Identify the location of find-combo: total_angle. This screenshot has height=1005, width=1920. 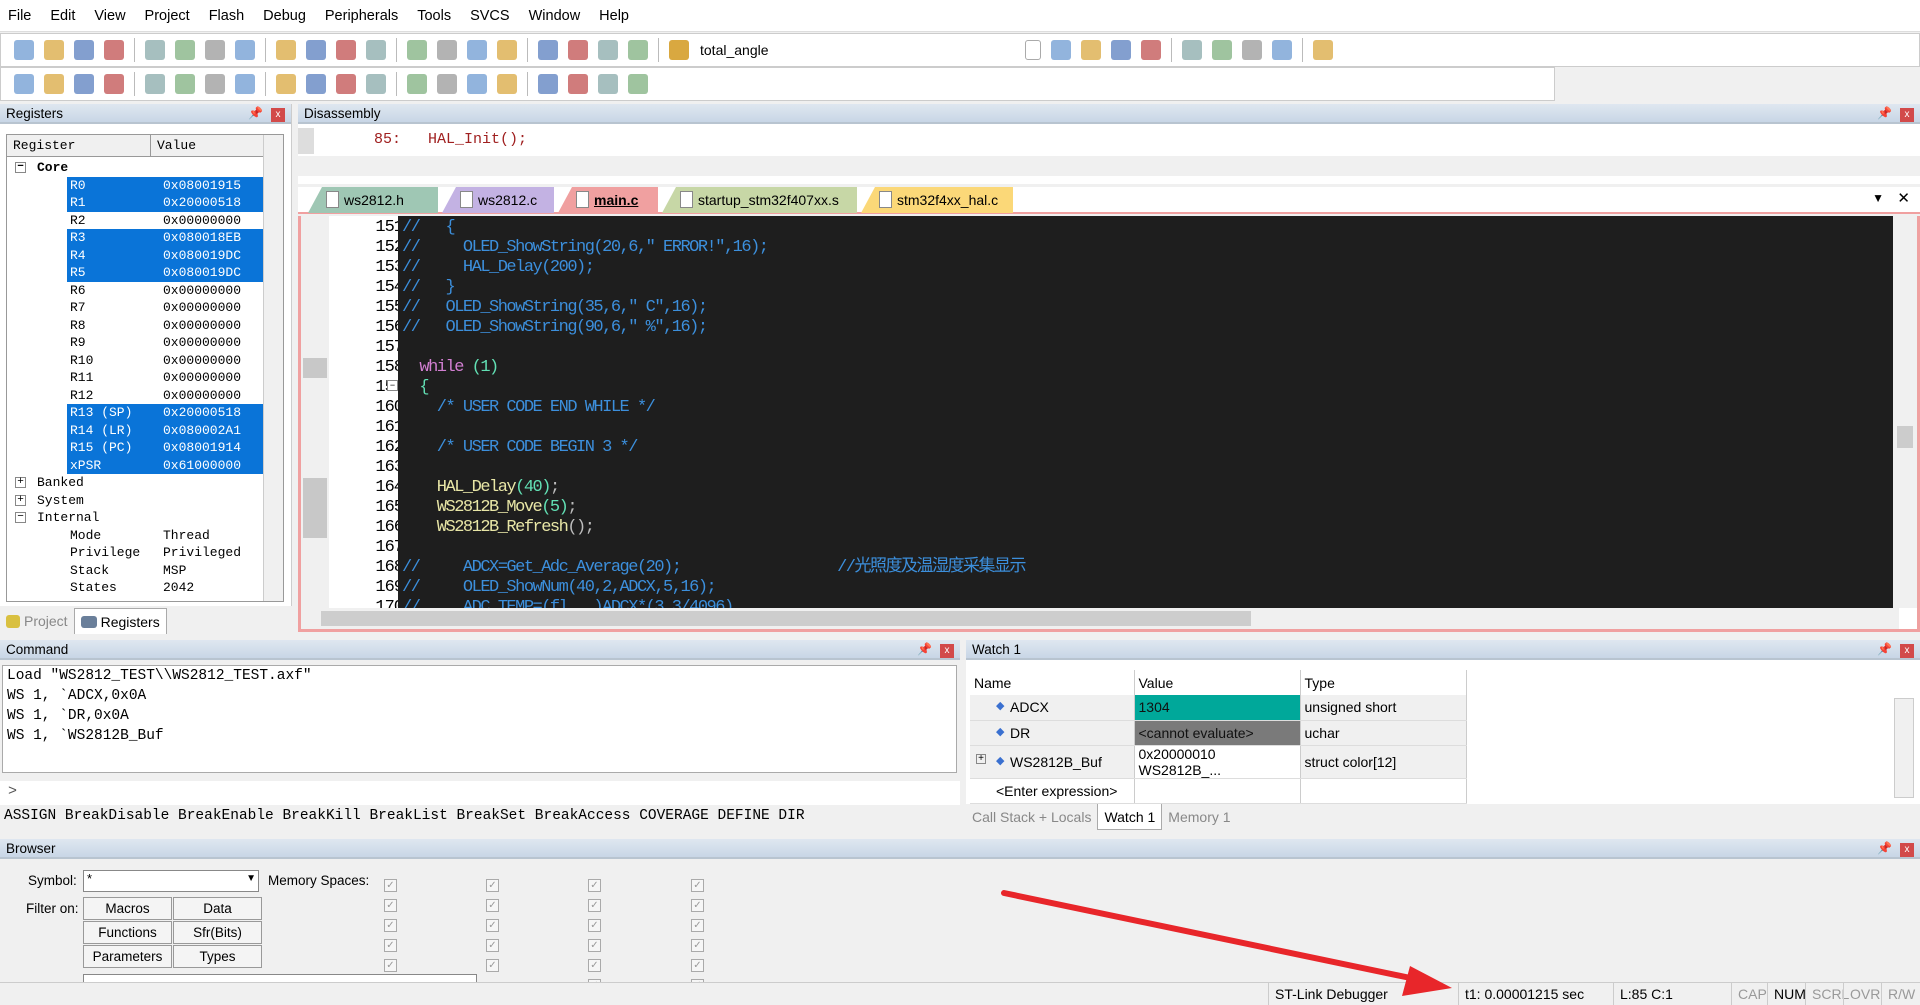
(805, 50).